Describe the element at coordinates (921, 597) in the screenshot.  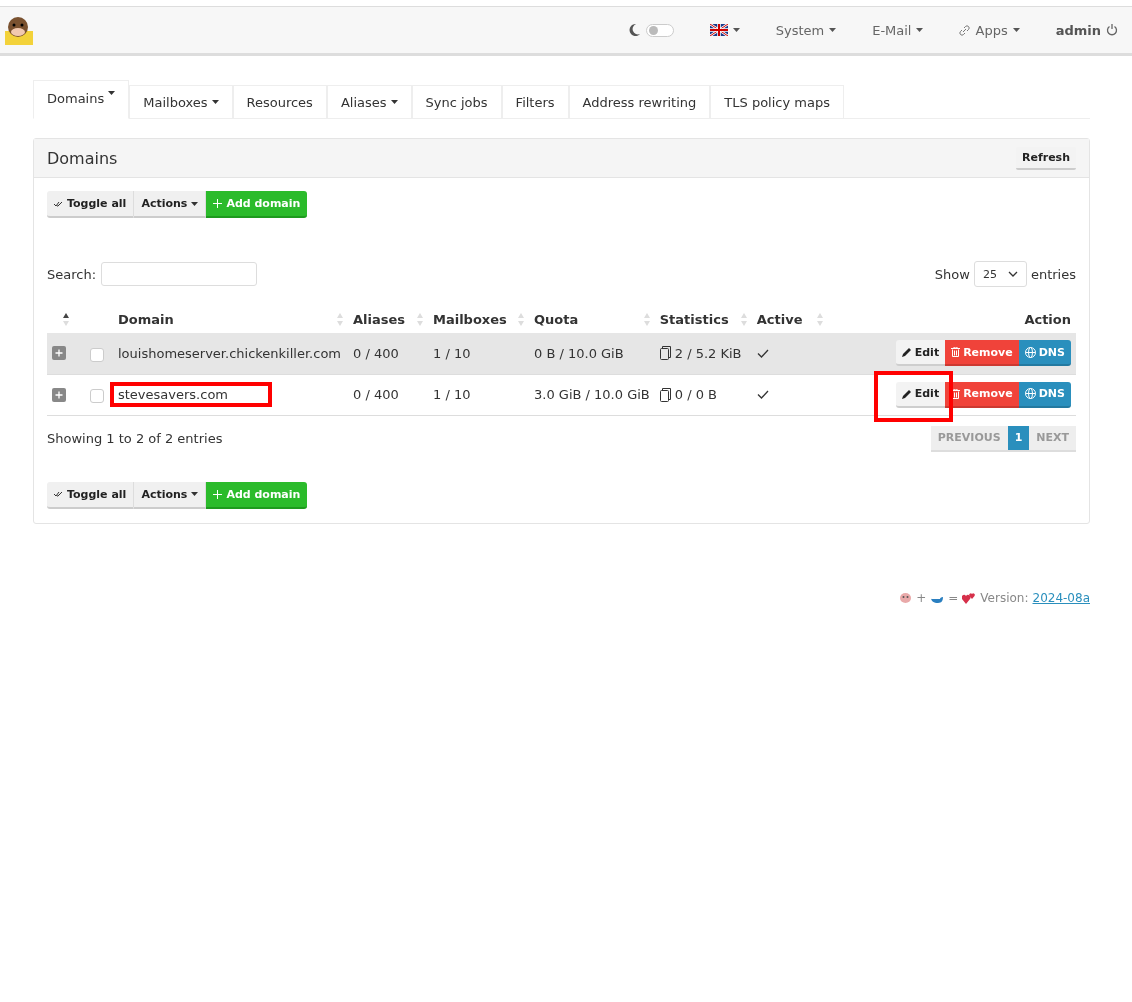
I see `plus-sign: +` at that location.